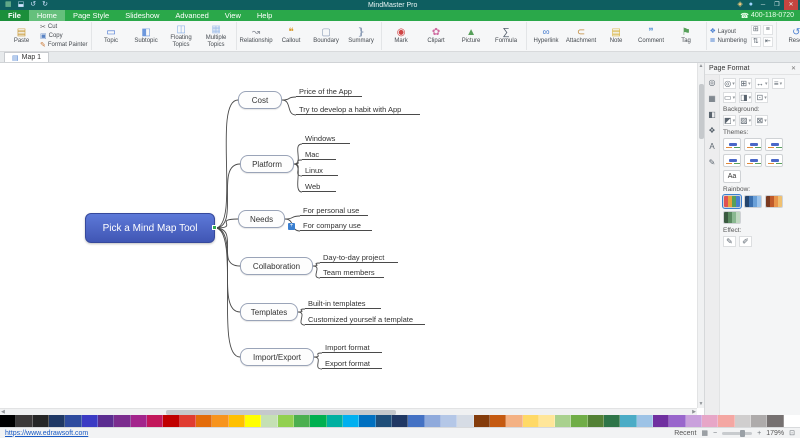  I want to click on margin-icon: ⊡ ▾, so click(762, 97).